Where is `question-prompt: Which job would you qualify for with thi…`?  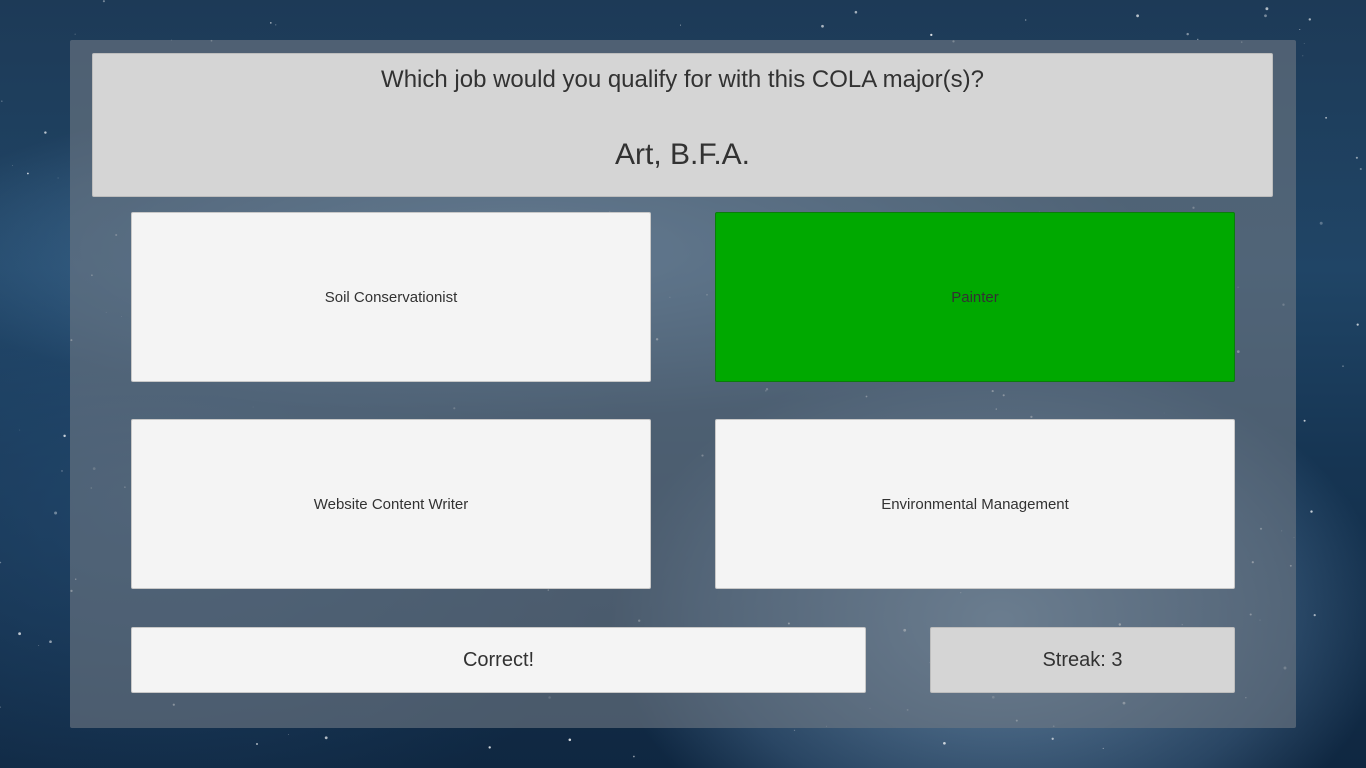 question-prompt: Which job would you qualify for with thi… is located at coordinates (682, 79).